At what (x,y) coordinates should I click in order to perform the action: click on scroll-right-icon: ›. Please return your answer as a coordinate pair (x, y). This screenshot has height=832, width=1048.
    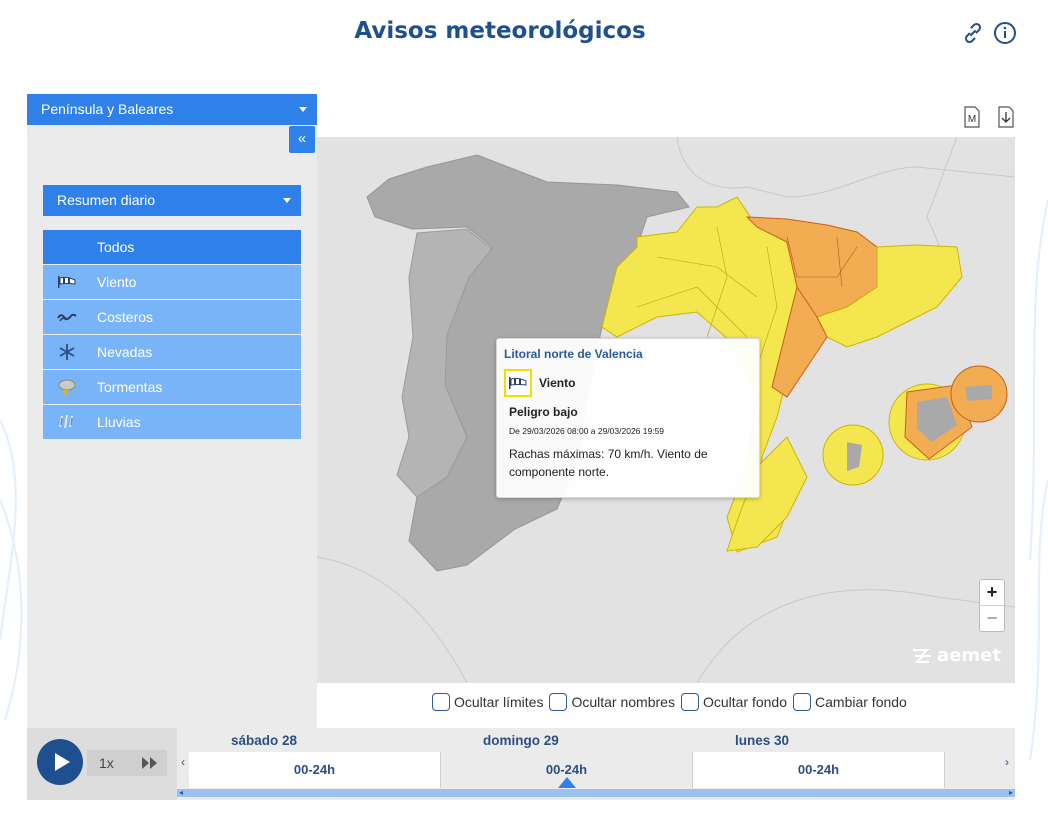
    Looking at the image, I should click on (1007, 762).